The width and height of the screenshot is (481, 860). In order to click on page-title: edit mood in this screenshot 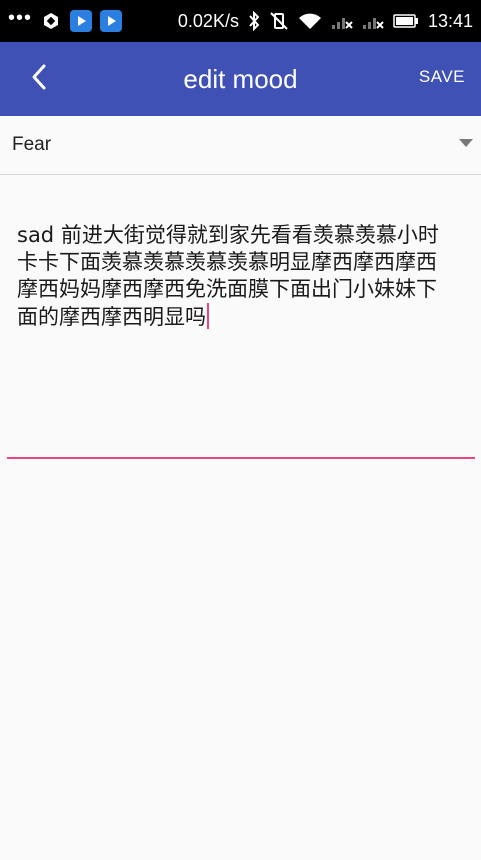, I will do `click(240, 79)`.